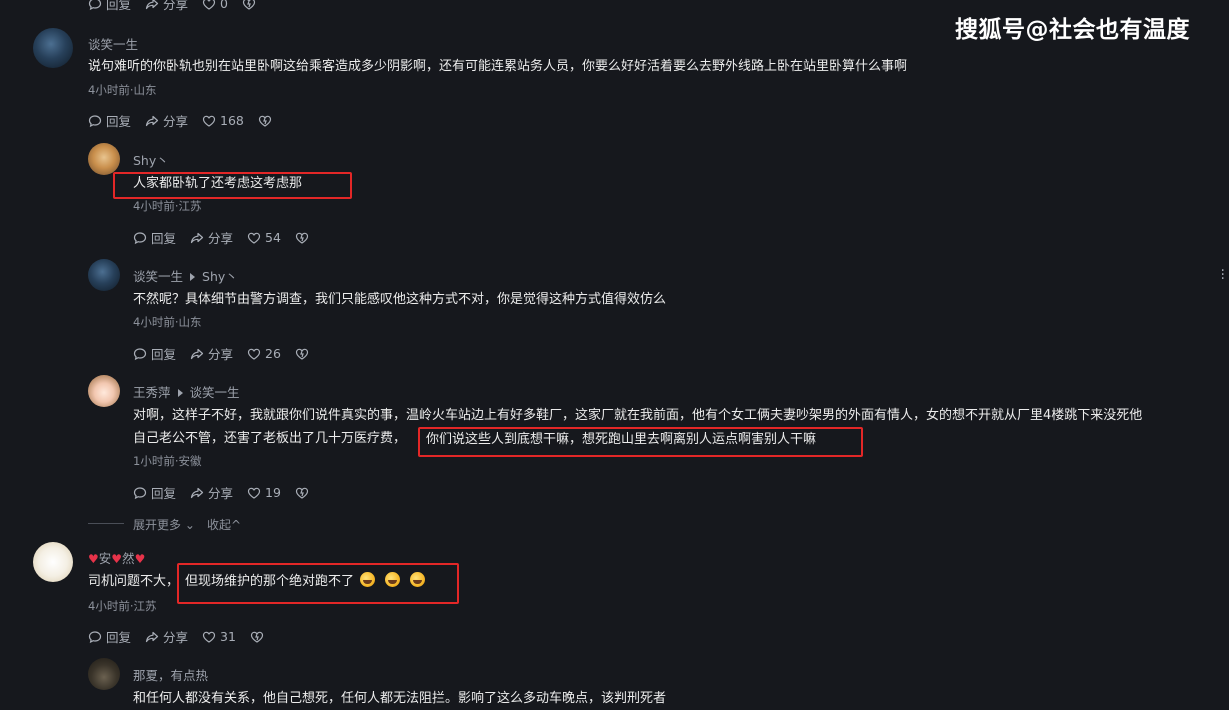 The width and height of the screenshot is (1229, 710). What do you see at coordinates (151, 159) in the screenshot?
I see `comment-username: Shy丶` at bounding box center [151, 159].